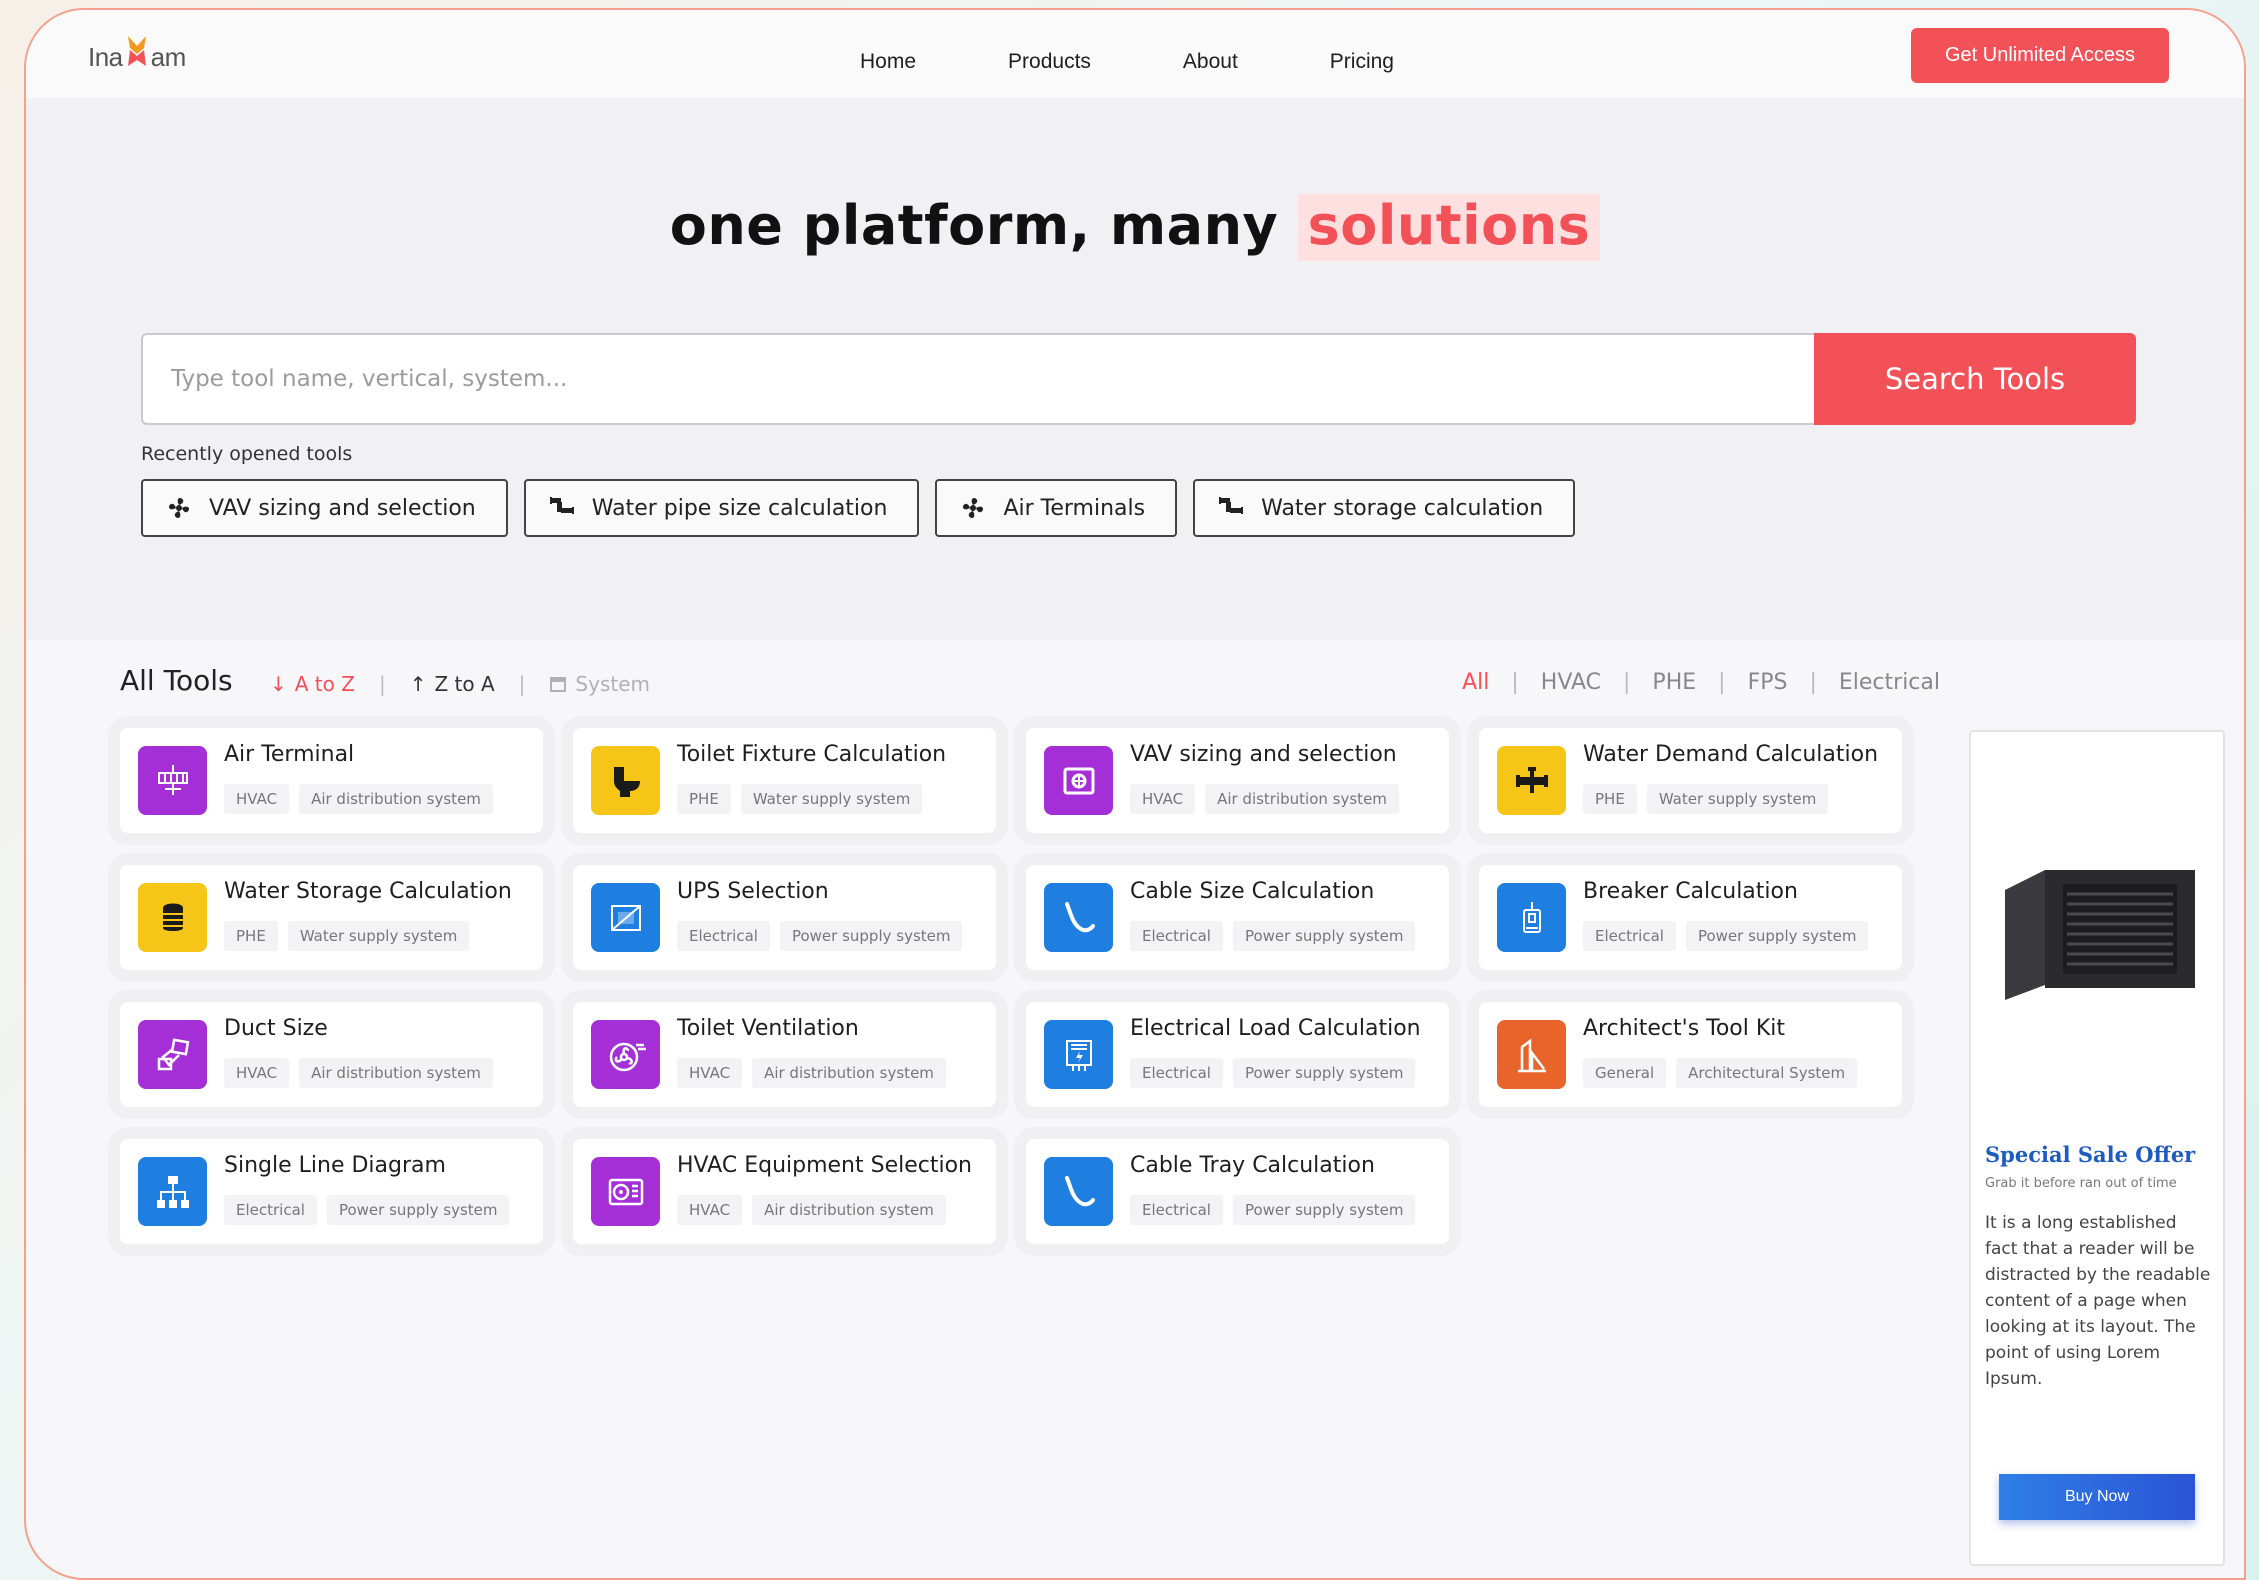 Image resolution: width=2259 pixels, height=1580 pixels. I want to click on sort-z-to-a: ↑ Z to A, so click(452, 684).